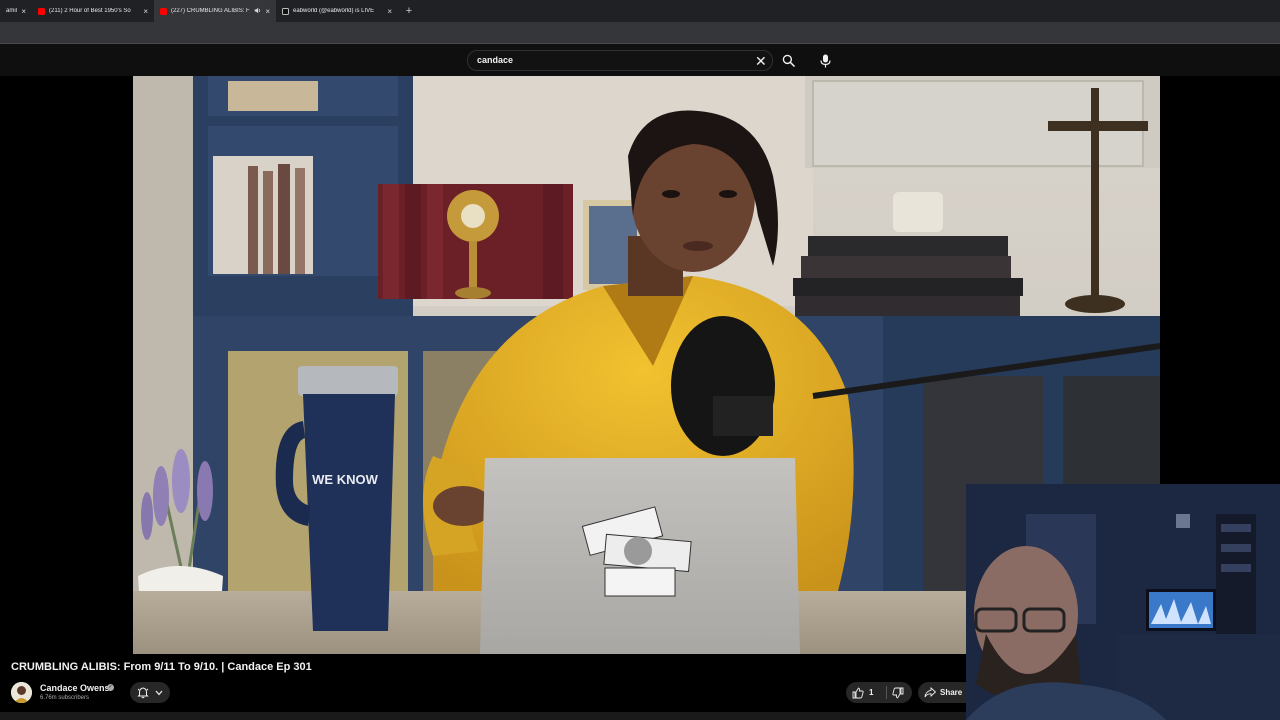  I want to click on voice-search-button, so click(825, 60).